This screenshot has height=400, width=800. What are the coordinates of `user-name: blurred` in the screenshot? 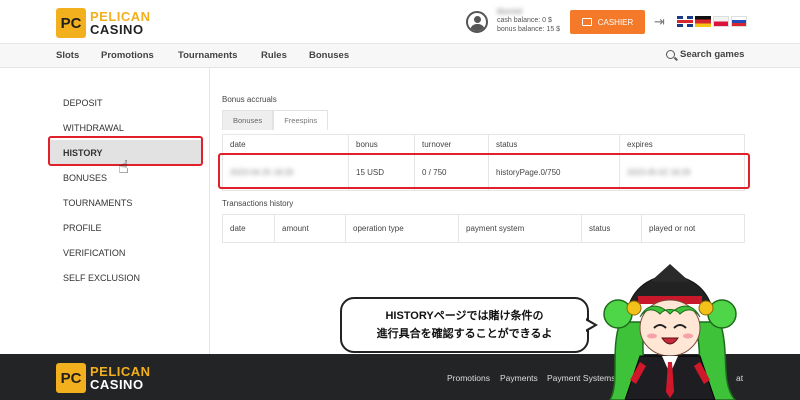 It's located at (509, 11).